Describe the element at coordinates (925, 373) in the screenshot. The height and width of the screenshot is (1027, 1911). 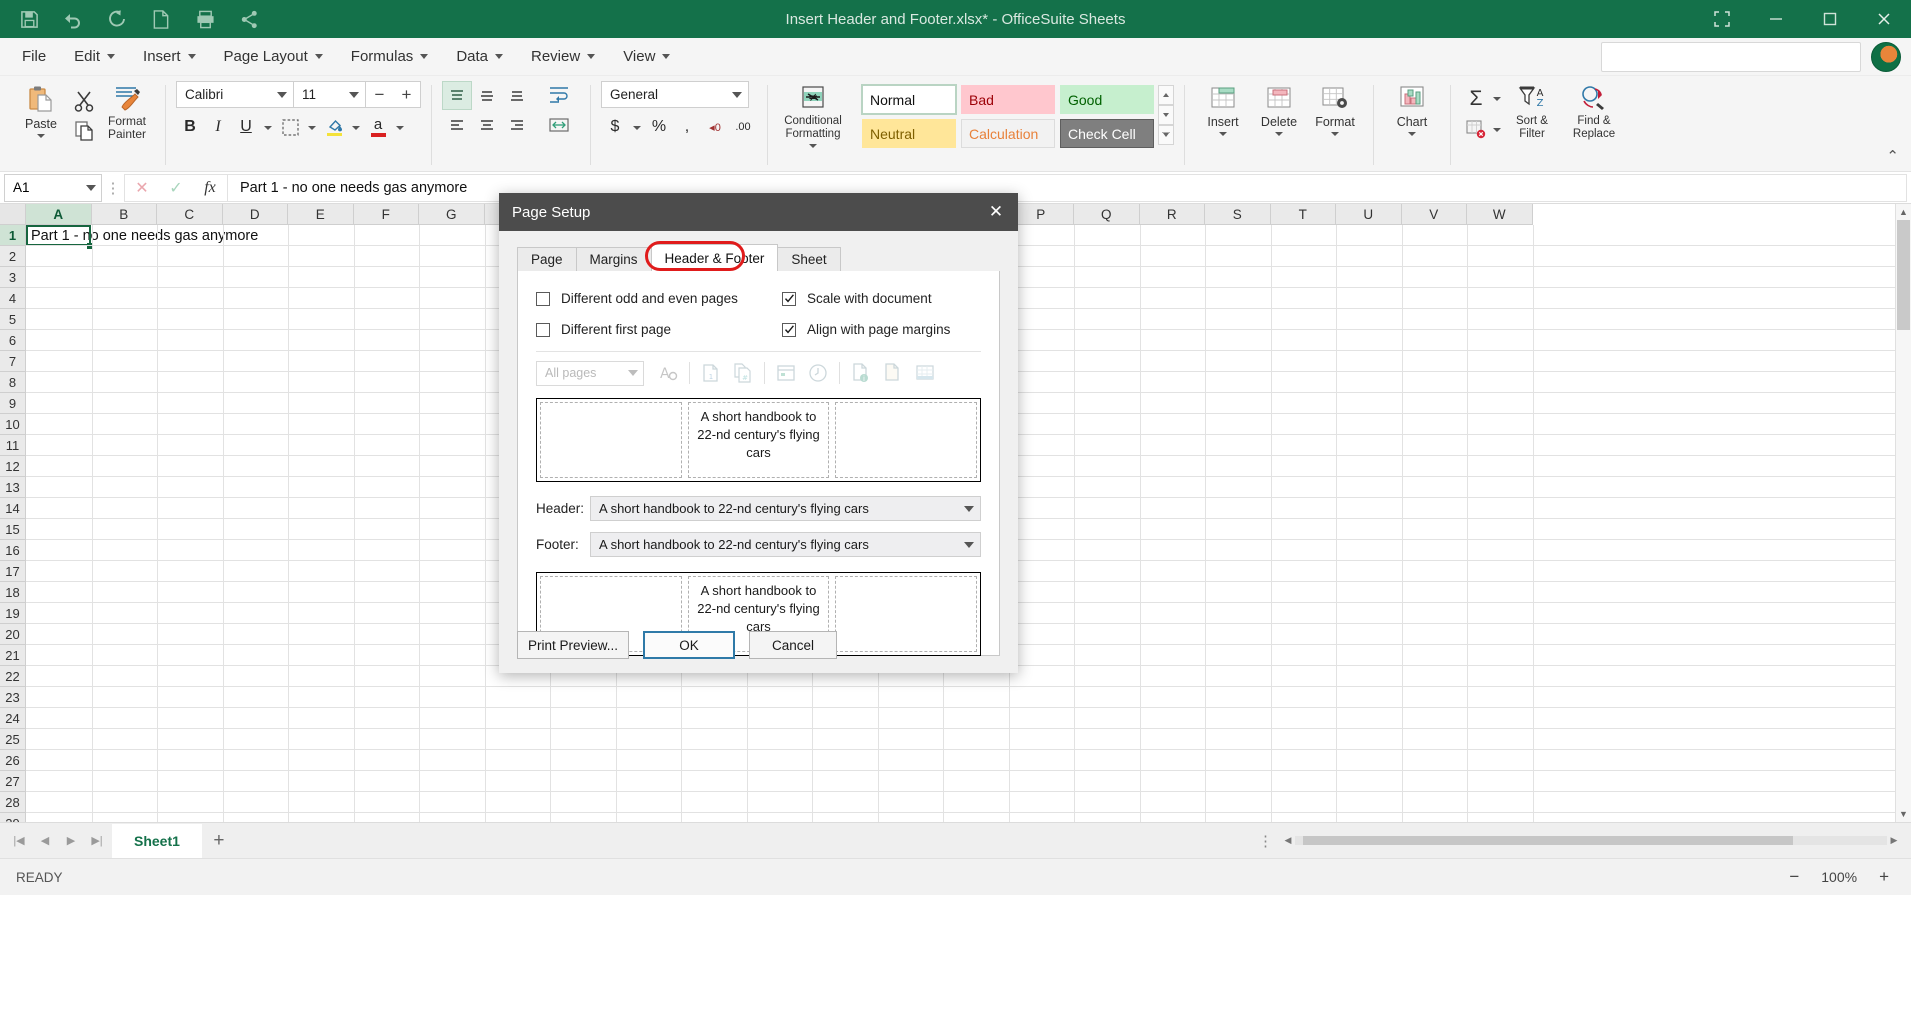
I see `sheet-name-icon` at that location.